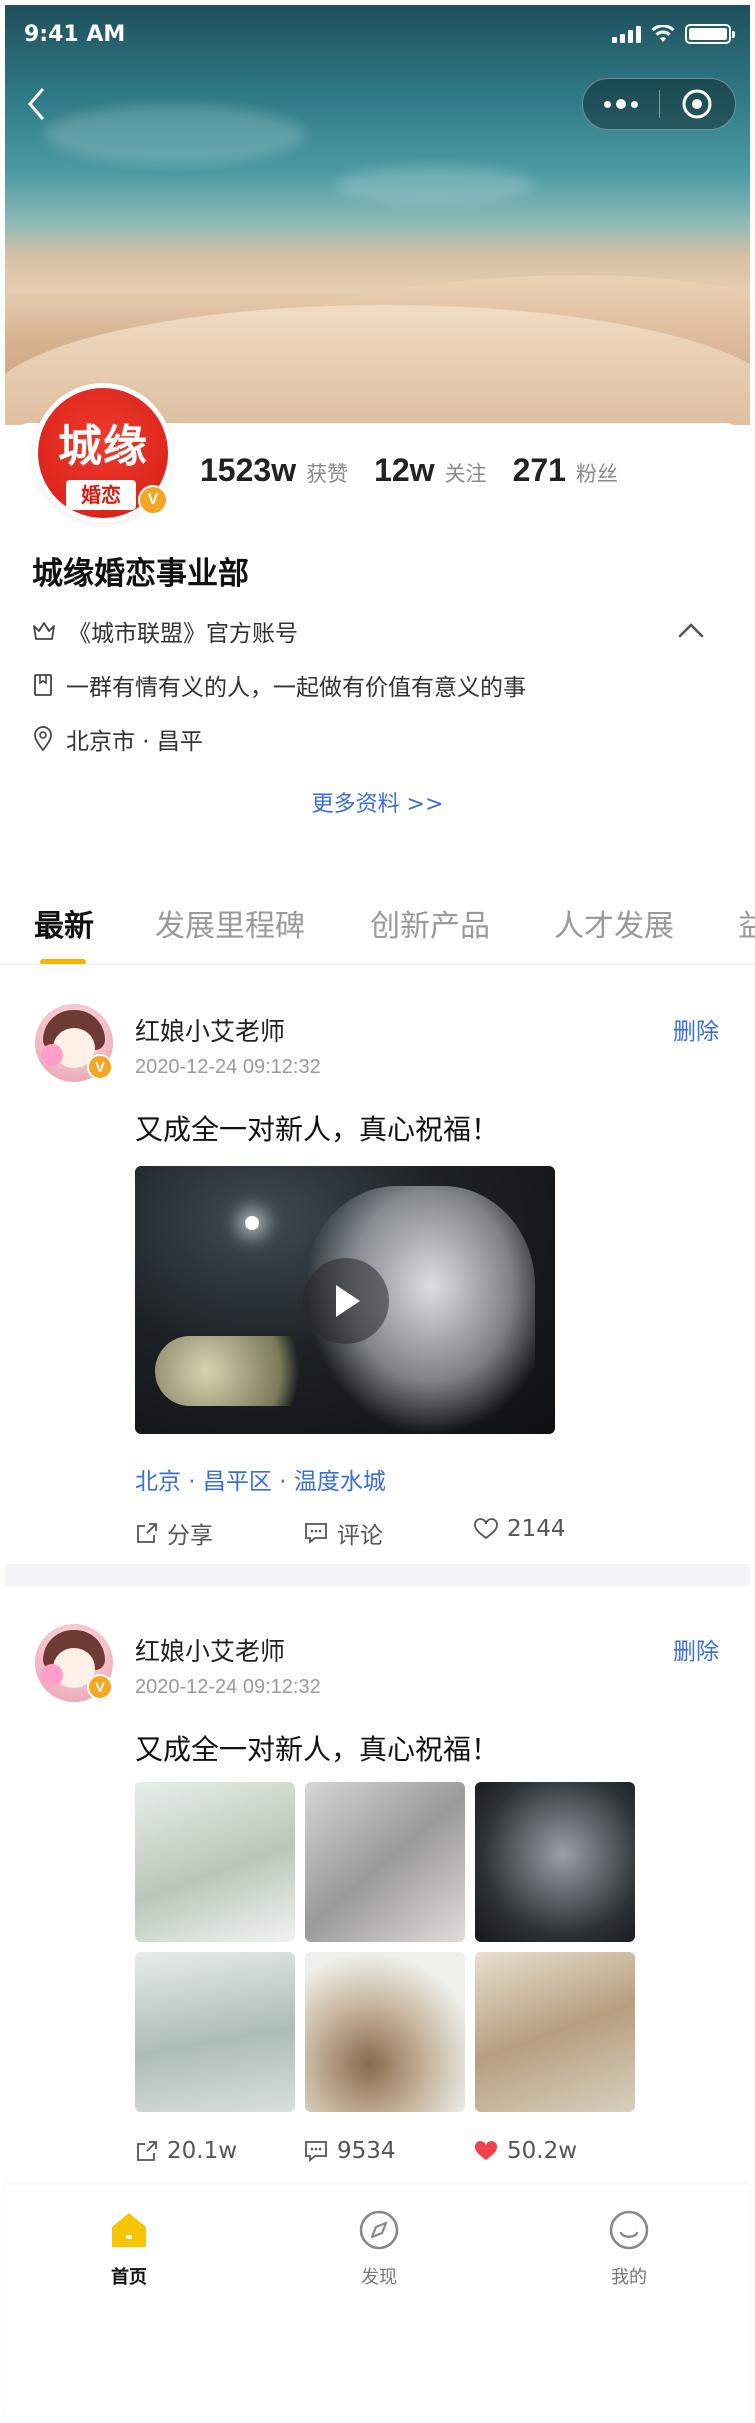 The height and width of the screenshot is (2423, 755). Describe the element at coordinates (379, 2230) in the screenshot. I see `compass-icon` at that location.